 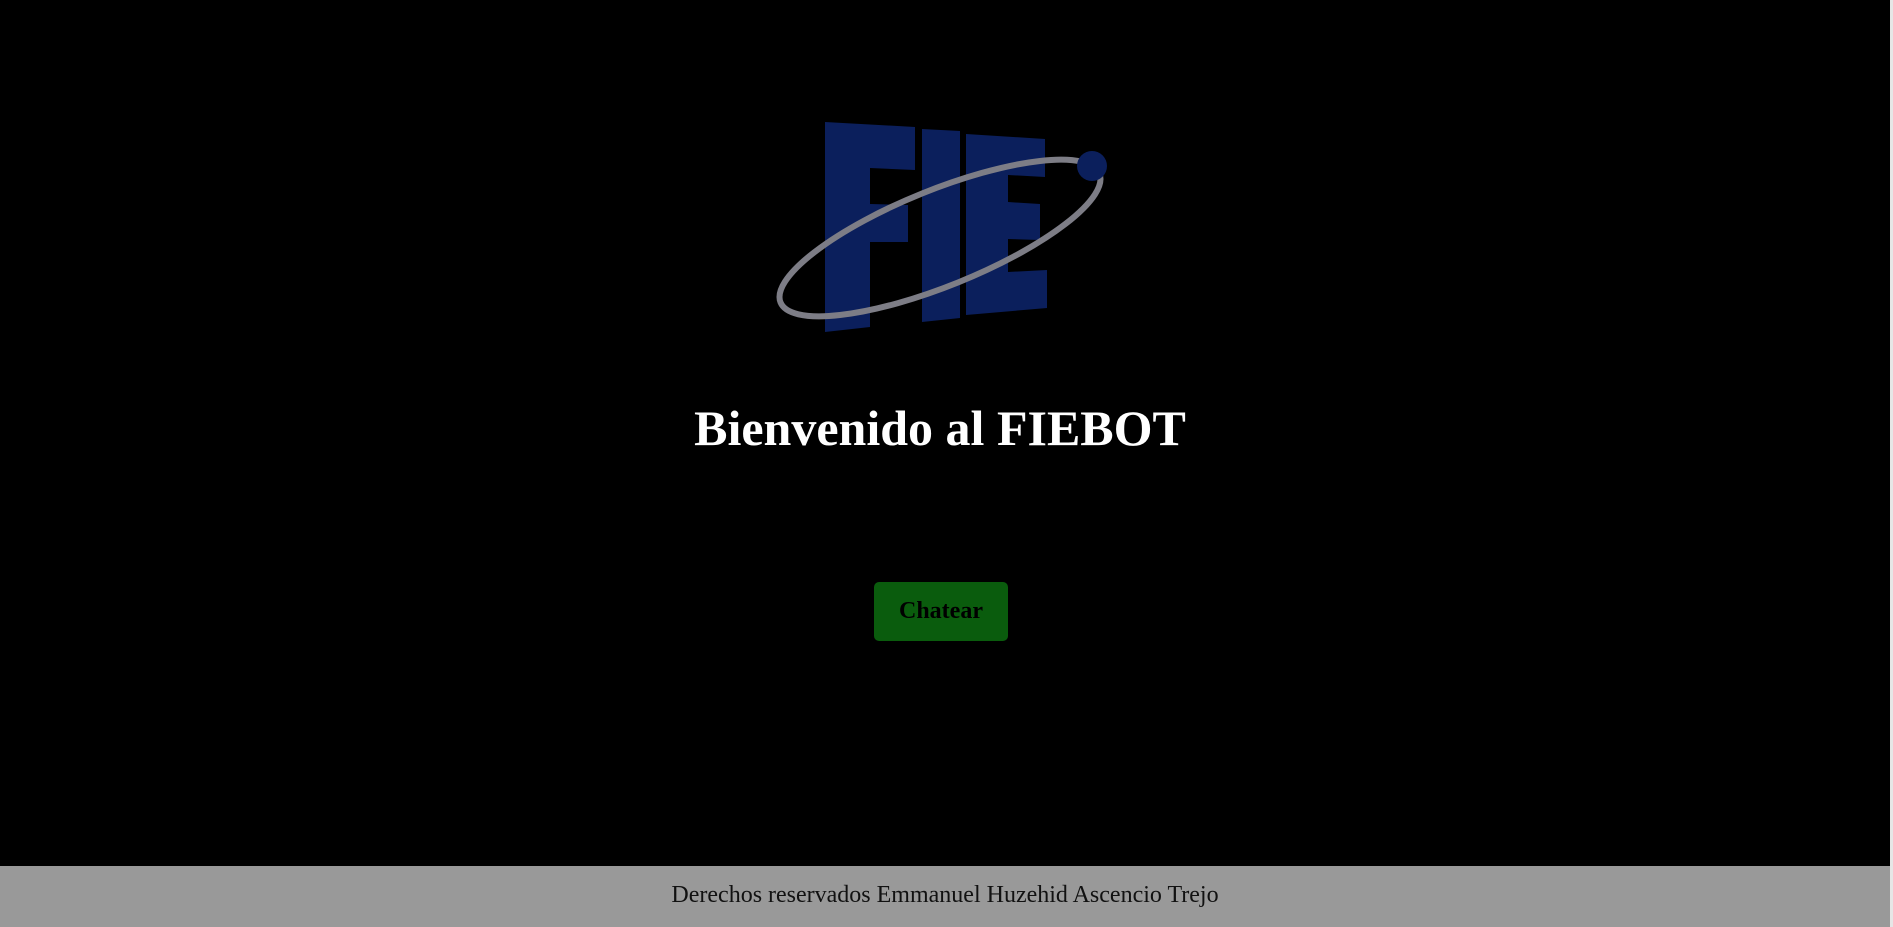 What do you see at coordinates (941, 611) in the screenshot?
I see `chat-button: Chatear` at bounding box center [941, 611].